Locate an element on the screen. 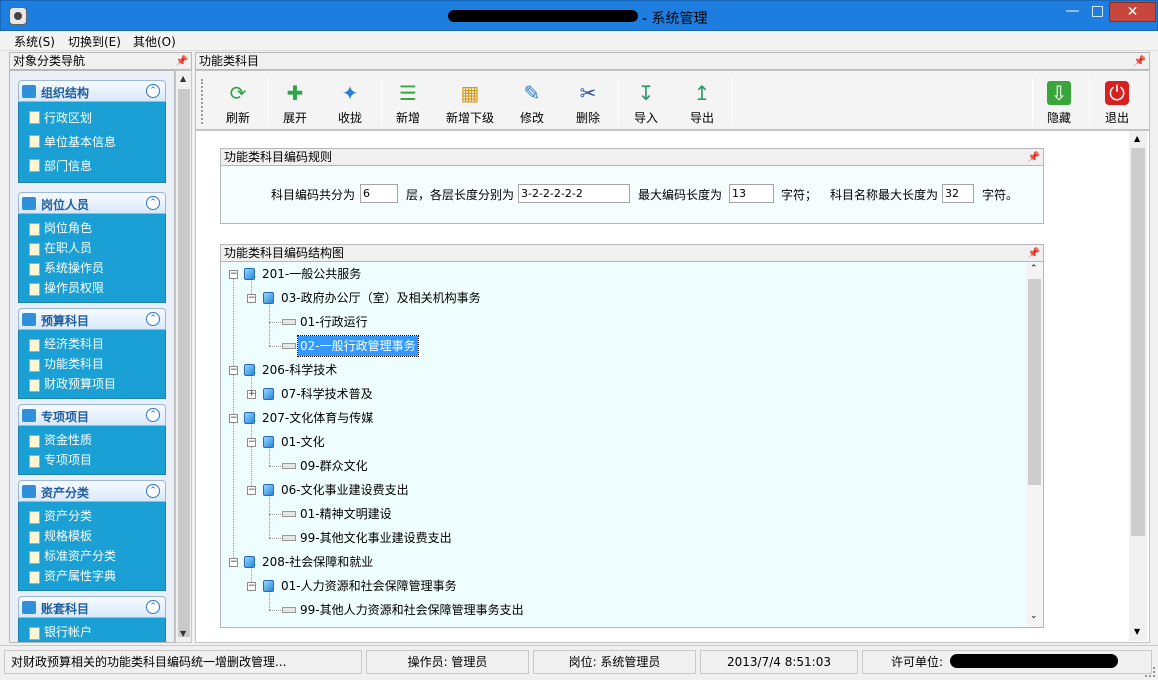 The height and width of the screenshot is (680, 1158). maxlen-input is located at coordinates (751, 193).